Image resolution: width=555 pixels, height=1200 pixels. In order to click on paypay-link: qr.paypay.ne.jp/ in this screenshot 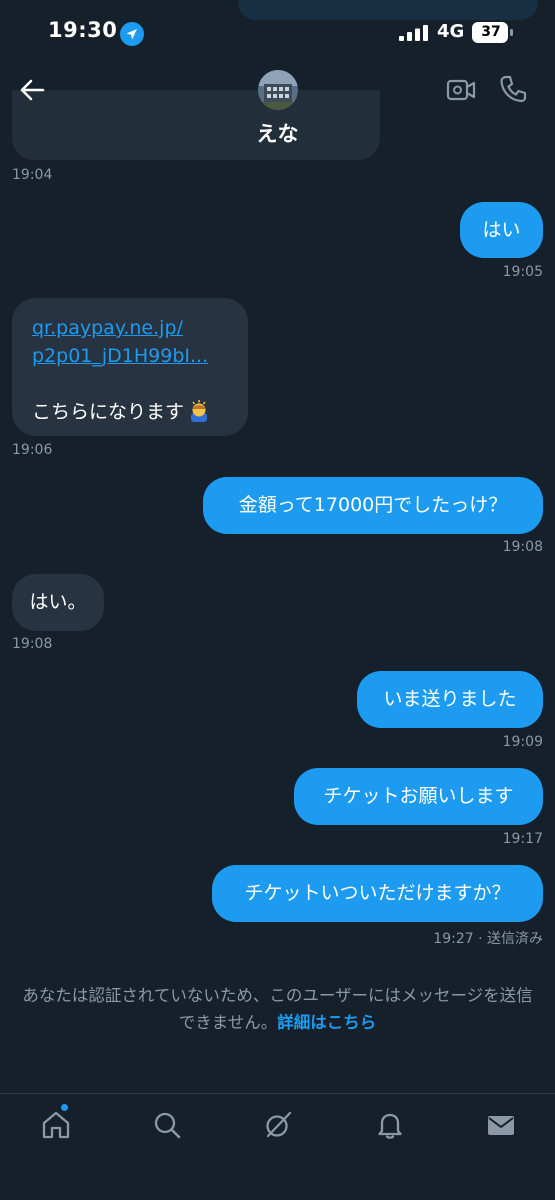, I will do `click(130, 328)`.